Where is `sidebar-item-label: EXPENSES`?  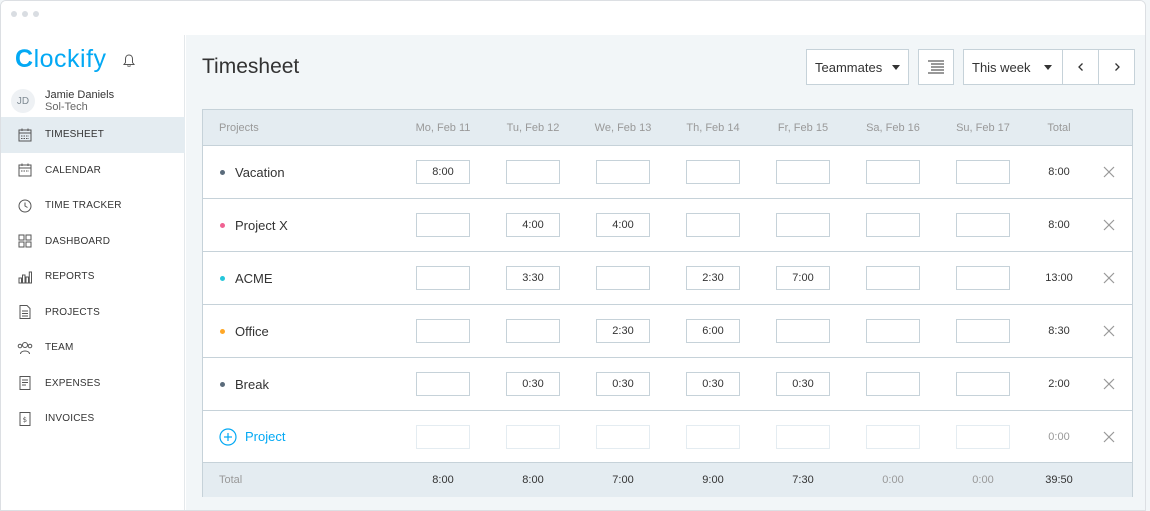 sidebar-item-label: EXPENSES is located at coordinates (73, 383).